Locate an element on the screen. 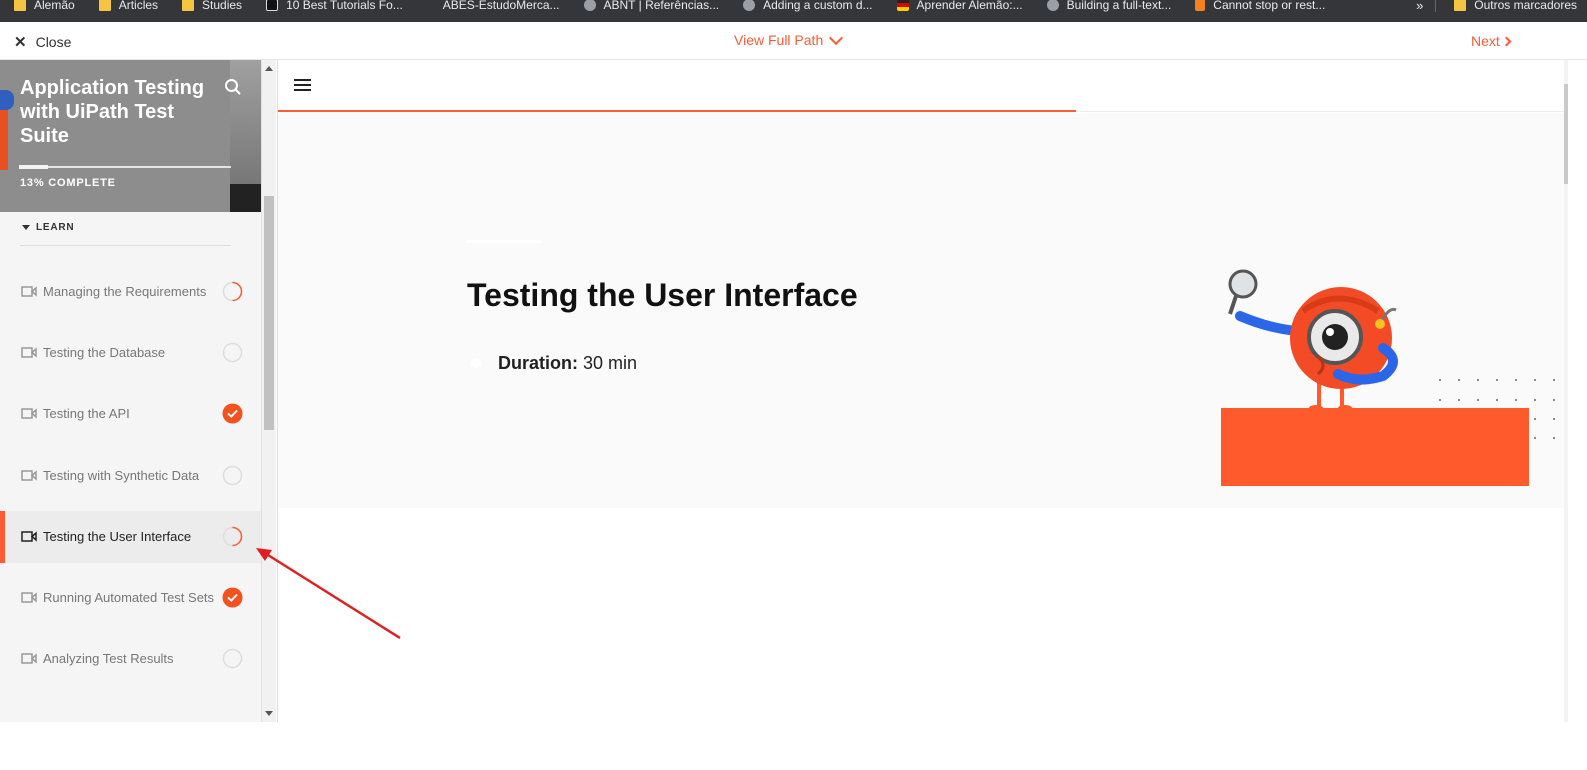 This screenshot has width=1587, height=770. bookmark-divider is located at coordinates (1436, 6).